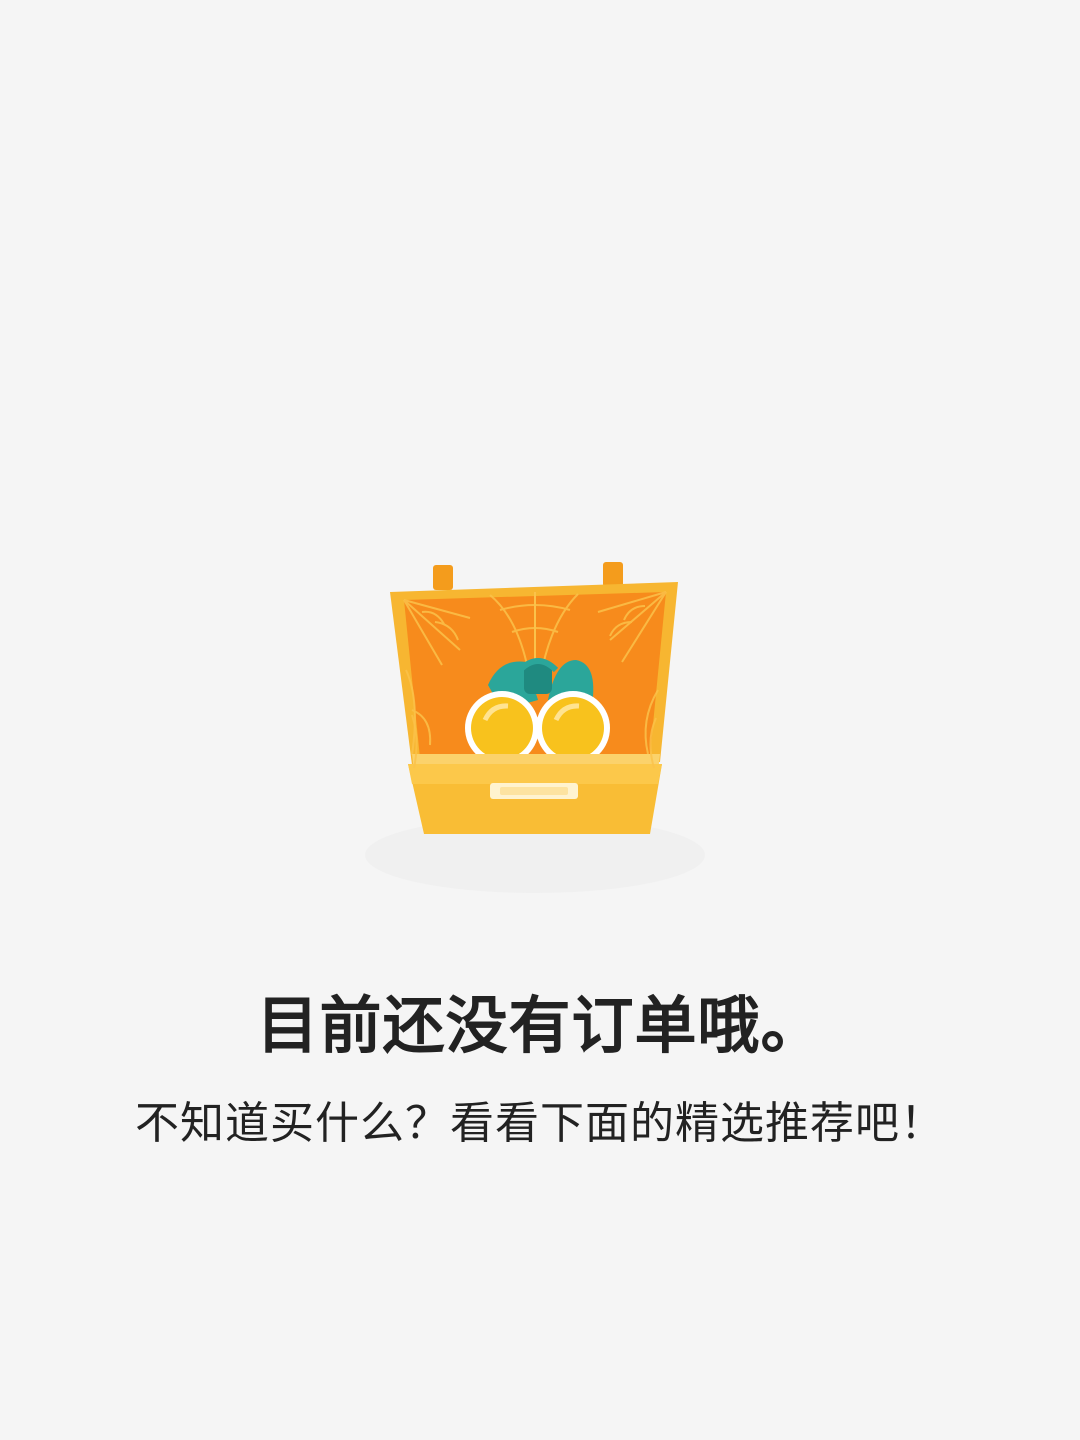 The width and height of the screenshot is (1080, 1440). I want to click on empty-orders-title: 目前还没有订单哦。, so click(540, 1025).